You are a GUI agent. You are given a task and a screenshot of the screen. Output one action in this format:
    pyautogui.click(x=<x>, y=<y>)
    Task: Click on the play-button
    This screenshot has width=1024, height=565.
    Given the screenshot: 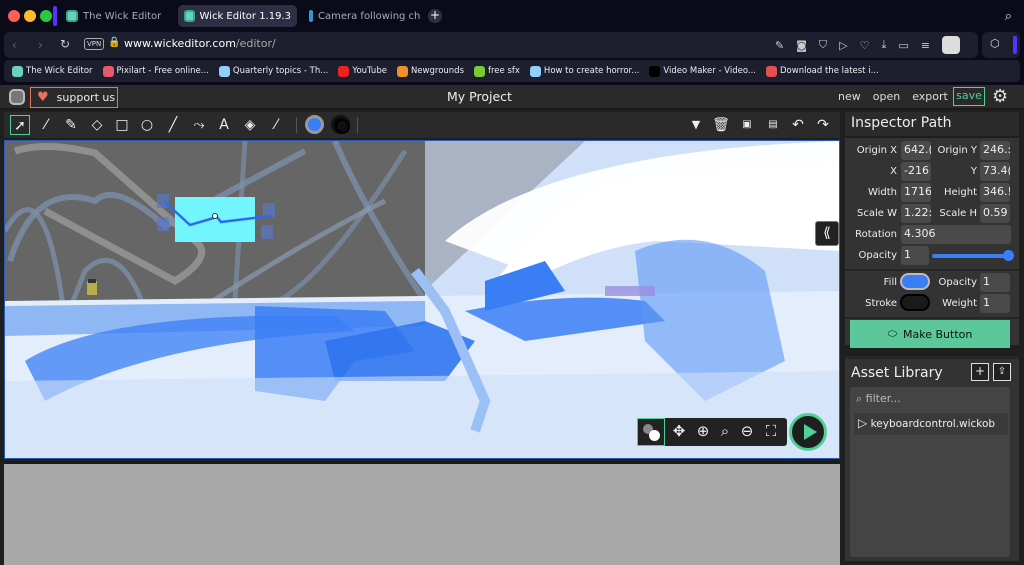 What is the action you would take?
    pyautogui.click(x=808, y=432)
    